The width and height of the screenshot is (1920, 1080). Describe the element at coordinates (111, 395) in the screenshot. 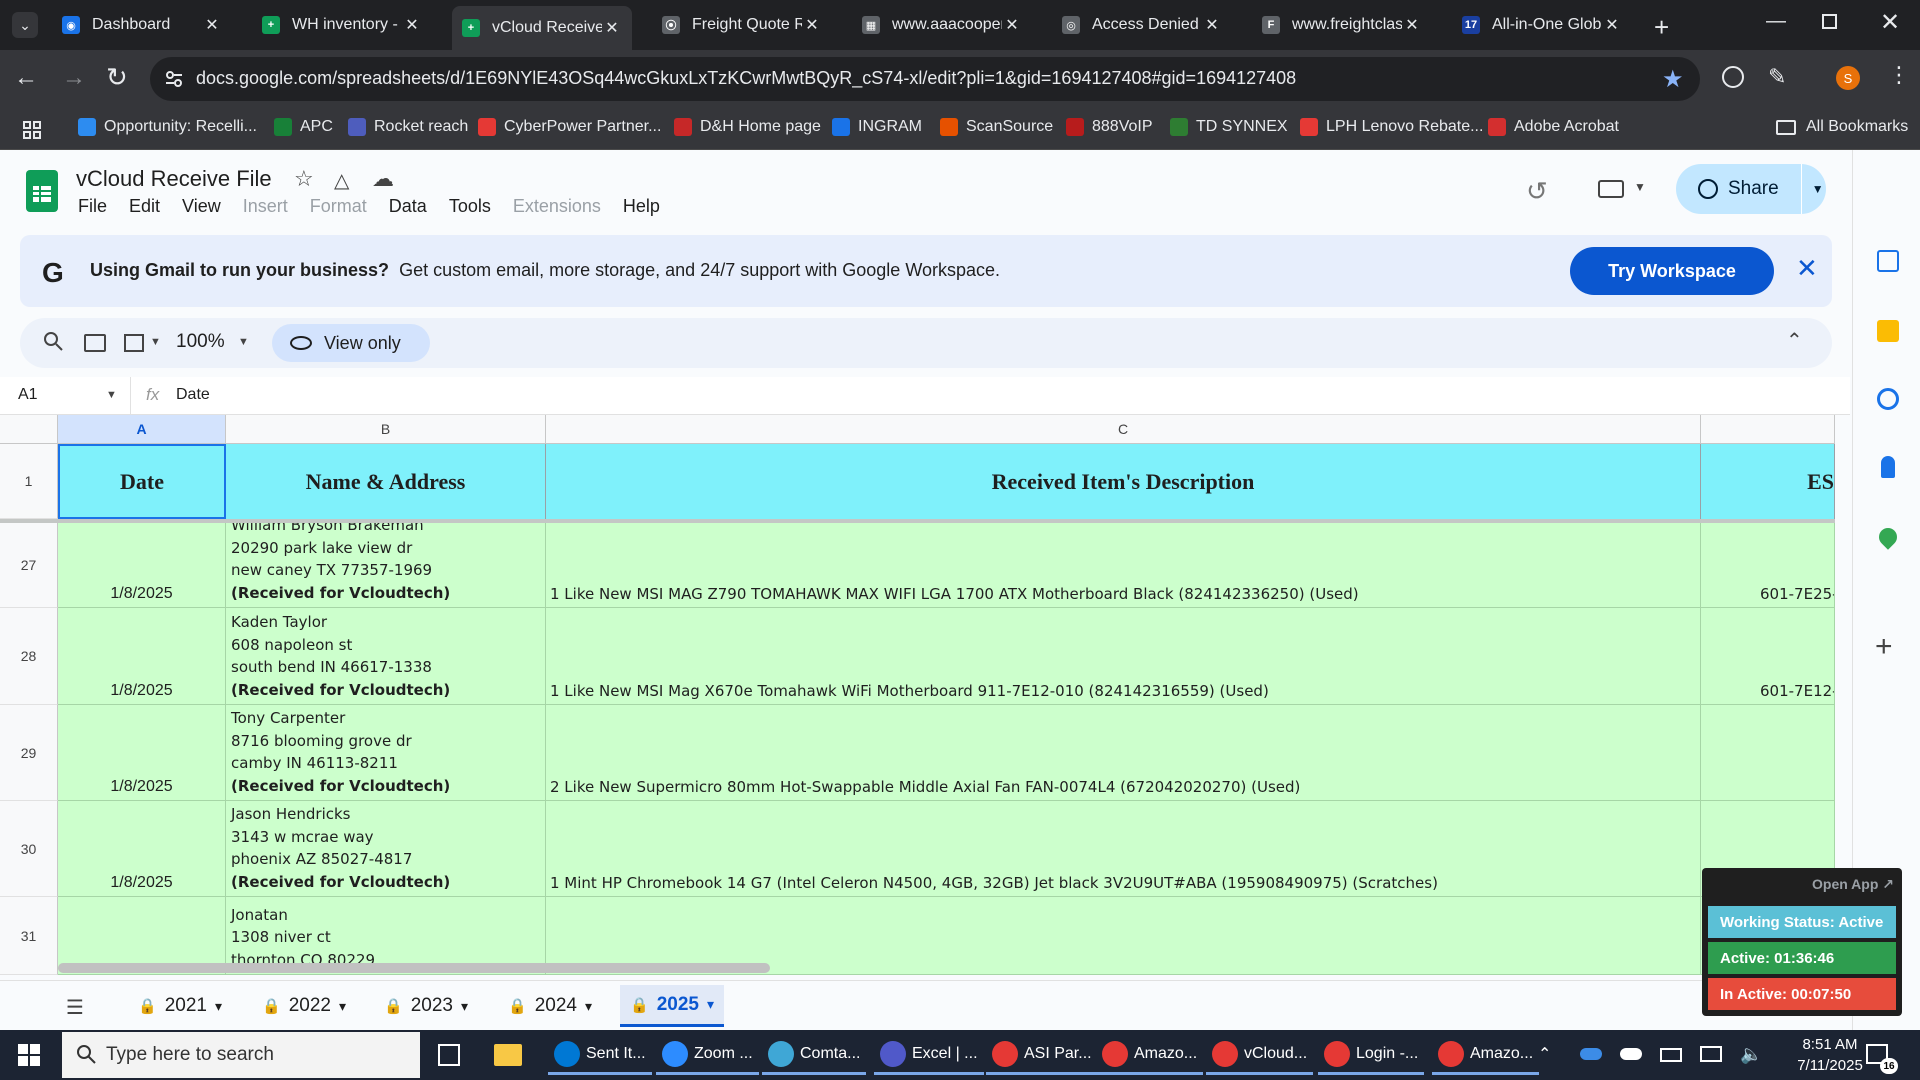

I see `name-box-dropdown-icon: ▼` at that location.